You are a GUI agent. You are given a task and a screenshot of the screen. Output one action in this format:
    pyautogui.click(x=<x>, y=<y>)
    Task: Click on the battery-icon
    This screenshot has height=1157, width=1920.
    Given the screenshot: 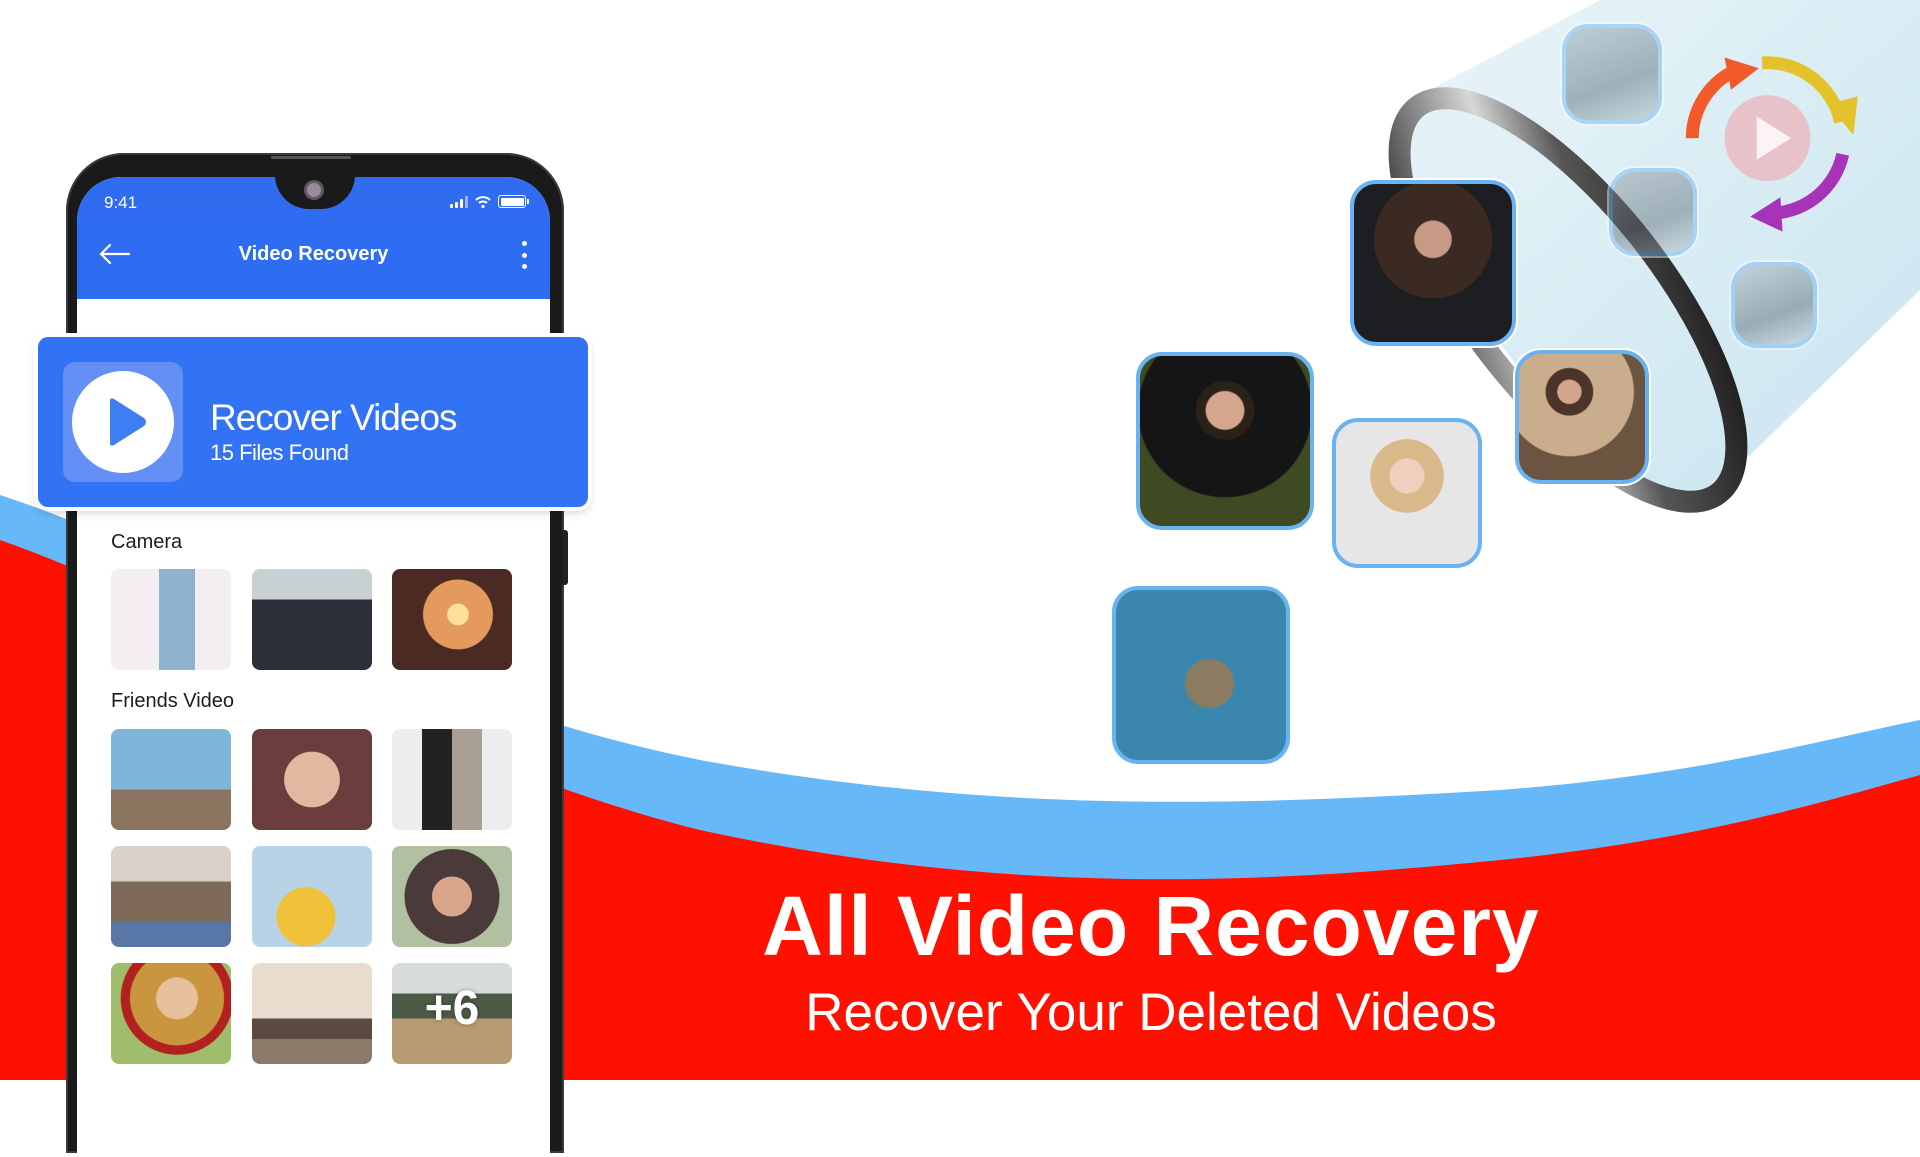 What is the action you would take?
    pyautogui.click(x=513, y=201)
    